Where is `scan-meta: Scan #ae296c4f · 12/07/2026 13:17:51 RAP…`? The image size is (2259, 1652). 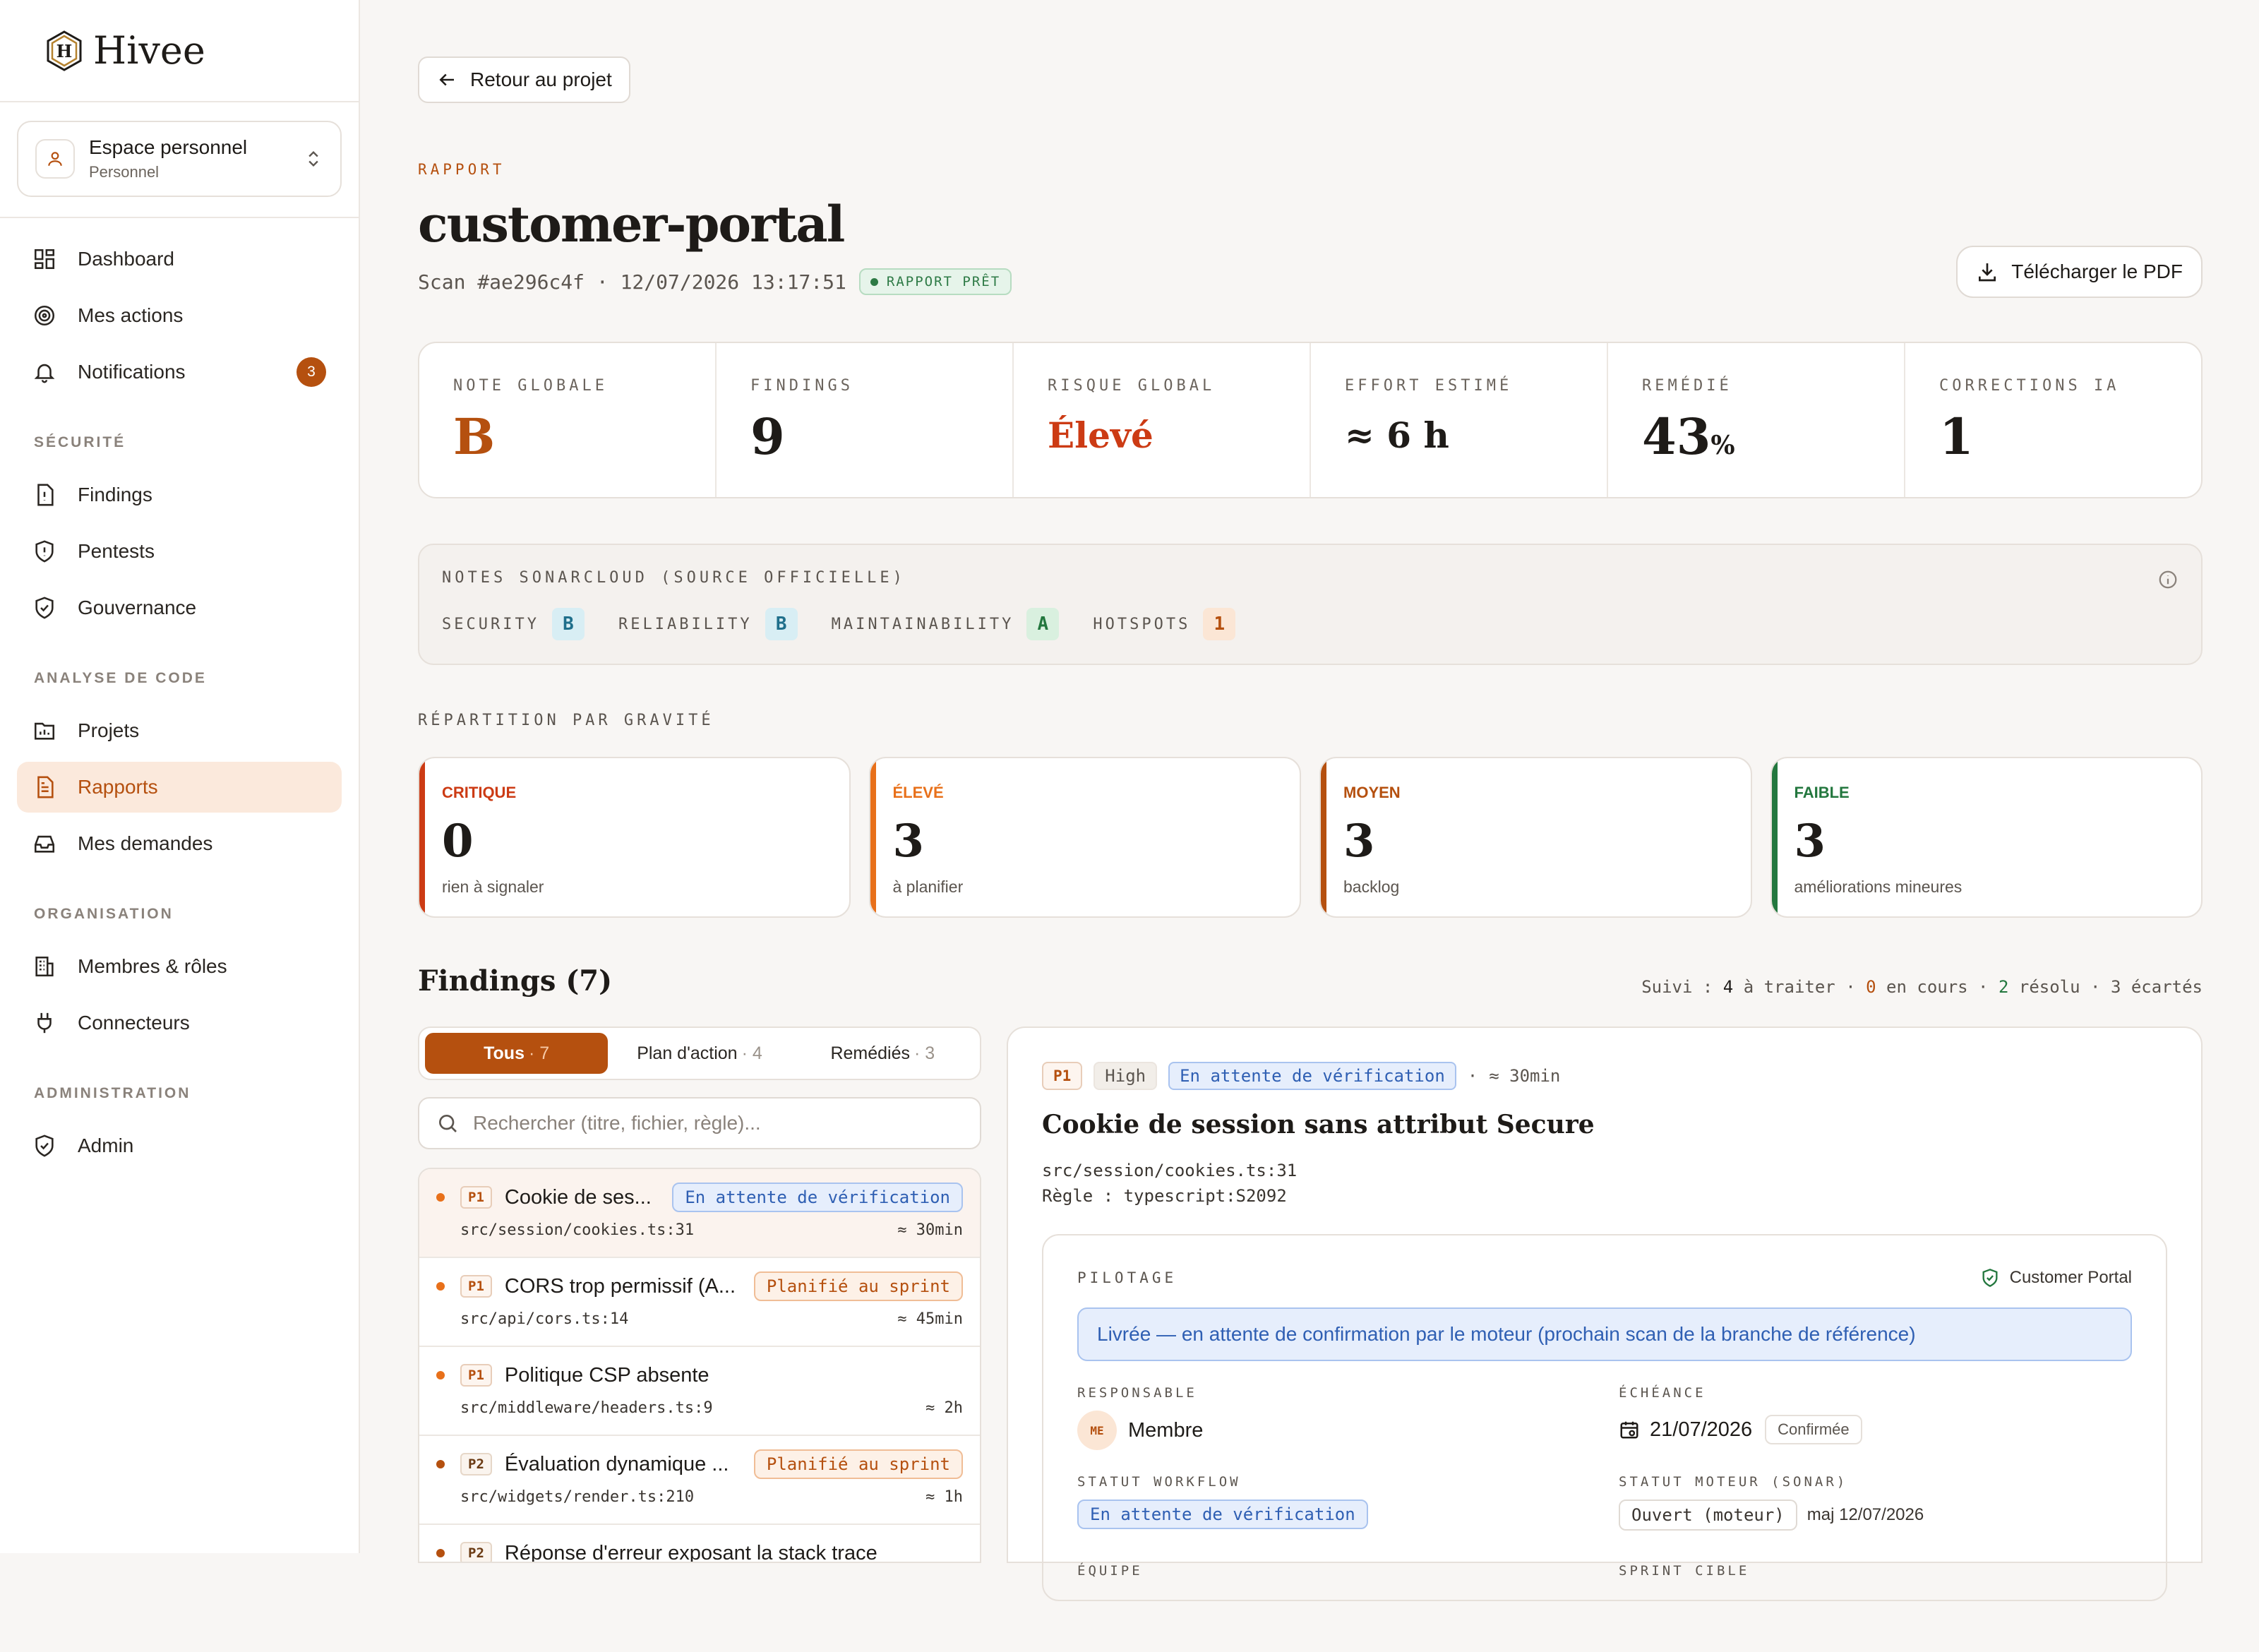 scan-meta: Scan #ae296c4f · 12/07/2026 13:17:51 RAP… is located at coordinates (715, 281).